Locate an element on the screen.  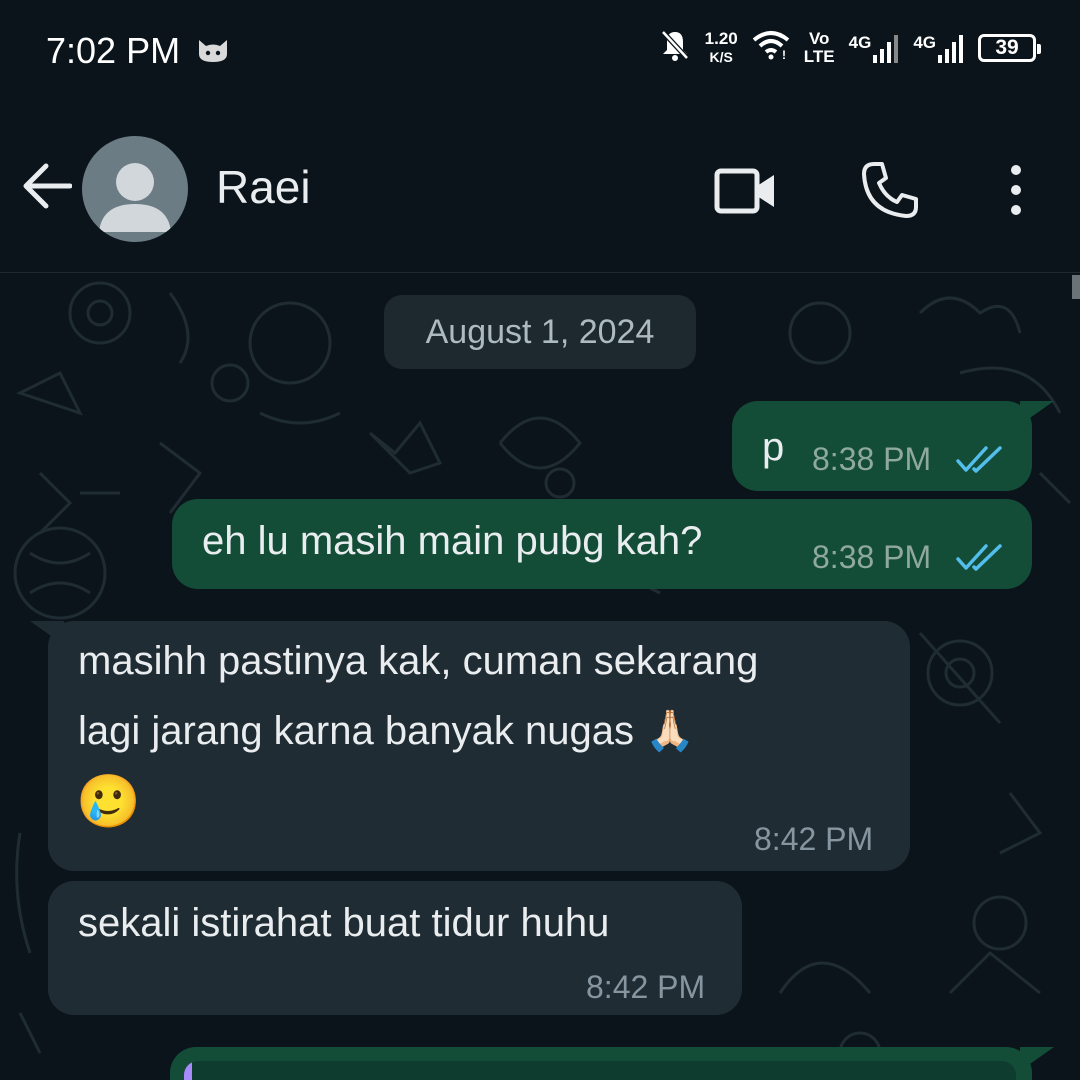
outgoing-message: eh lu masih main pubg kah? 8:38 PM is located at coordinates (602, 544).